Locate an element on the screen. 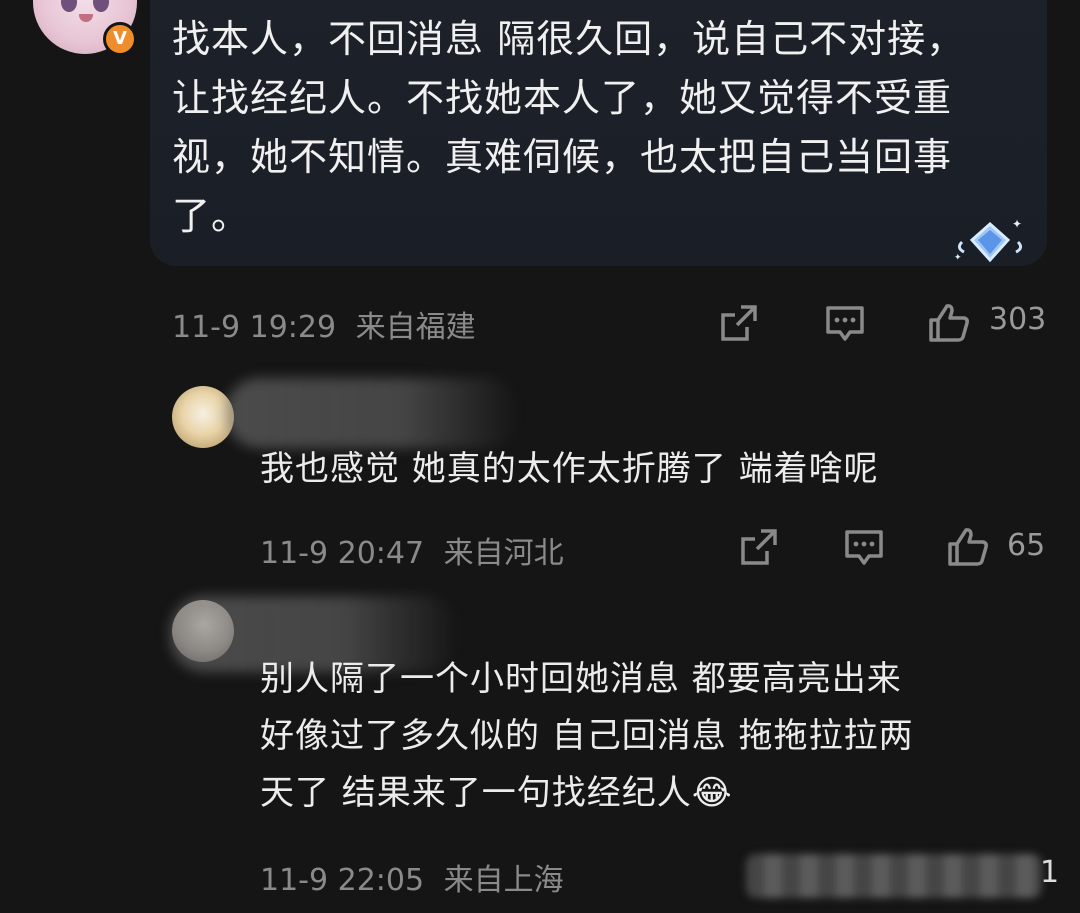 The height and width of the screenshot is (913, 1080). like-count: 1 is located at coordinates (1050, 872).